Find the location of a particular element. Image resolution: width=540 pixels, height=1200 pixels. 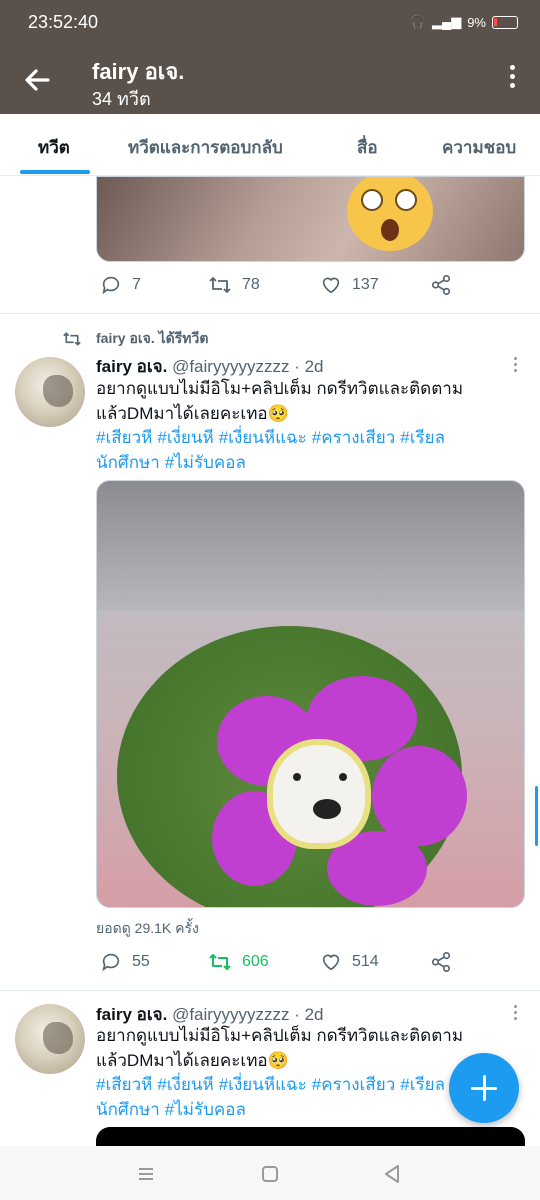

like-button: 514 is located at coordinates (349, 962).